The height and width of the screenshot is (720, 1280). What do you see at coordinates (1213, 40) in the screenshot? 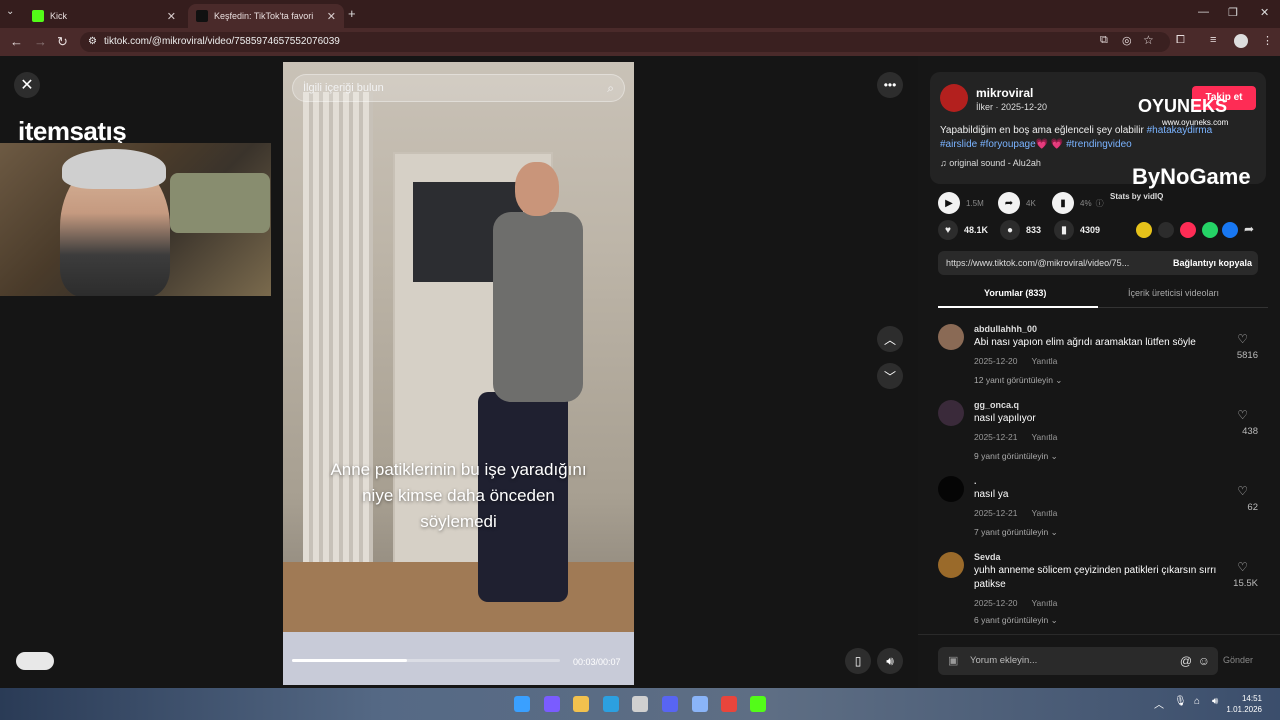
I see `reading-list-icon: ≡` at bounding box center [1213, 40].